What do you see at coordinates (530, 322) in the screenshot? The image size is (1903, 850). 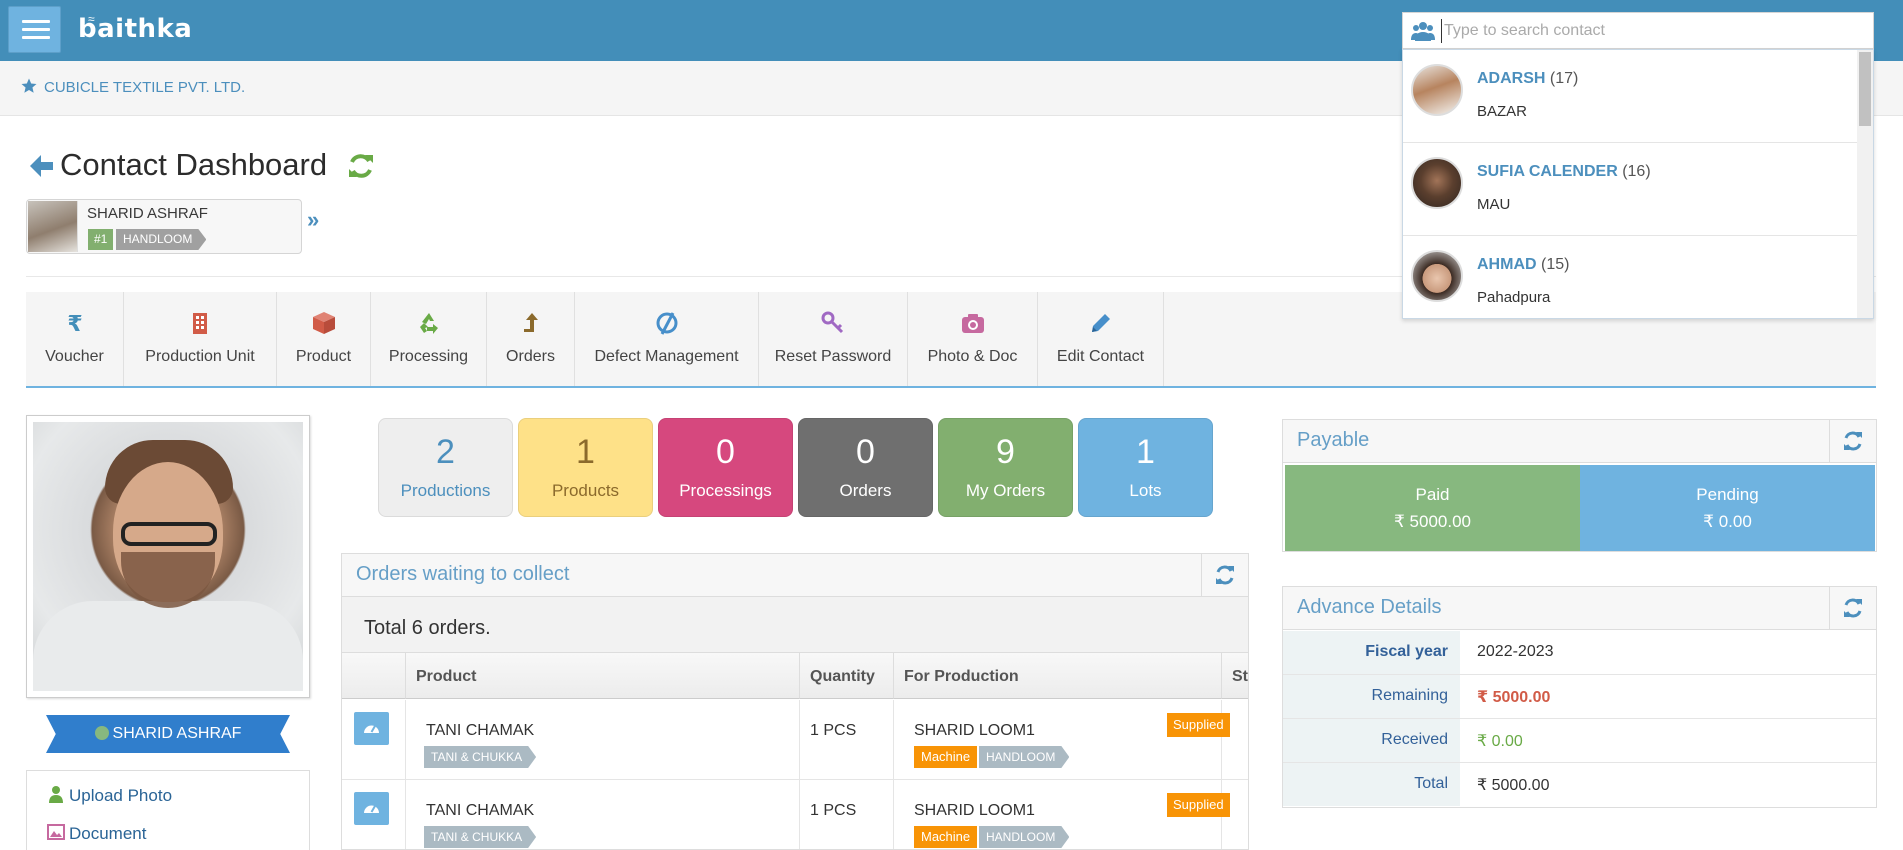 I see `level-up-icon` at bounding box center [530, 322].